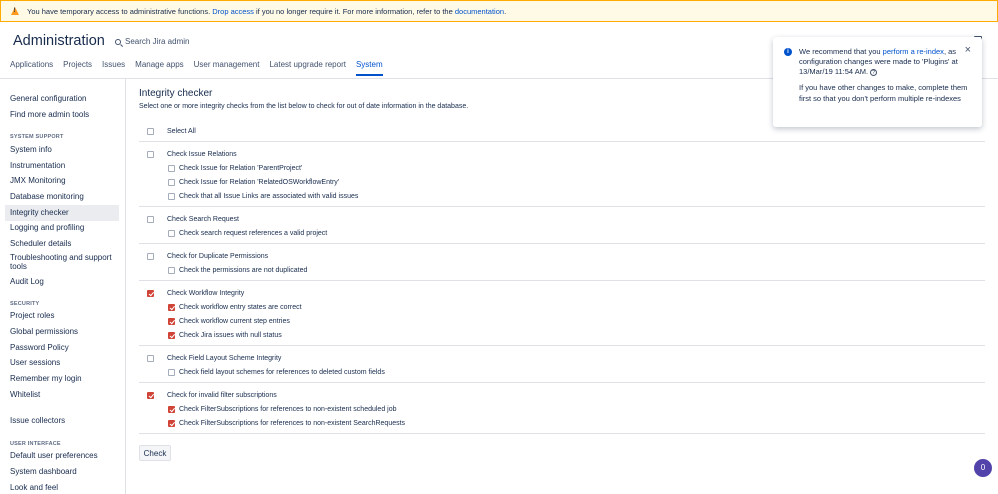  What do you see at coordinates (479, 11) in the screenshot?
I see `documentation-link: documentation` at bounding box center [479, 11].